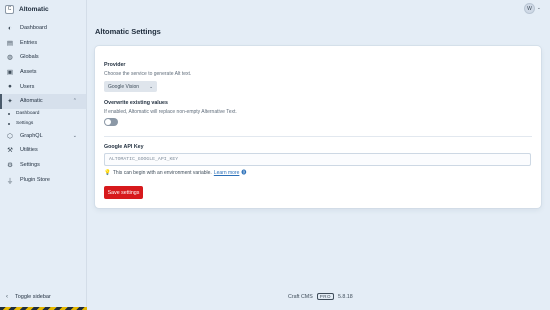 Image resolution: width=550 pixels, height=310 pixels. Describe the element at coordinates (227, 173) in the screenshot. I see `learn-more-link: Learn more` at that location.